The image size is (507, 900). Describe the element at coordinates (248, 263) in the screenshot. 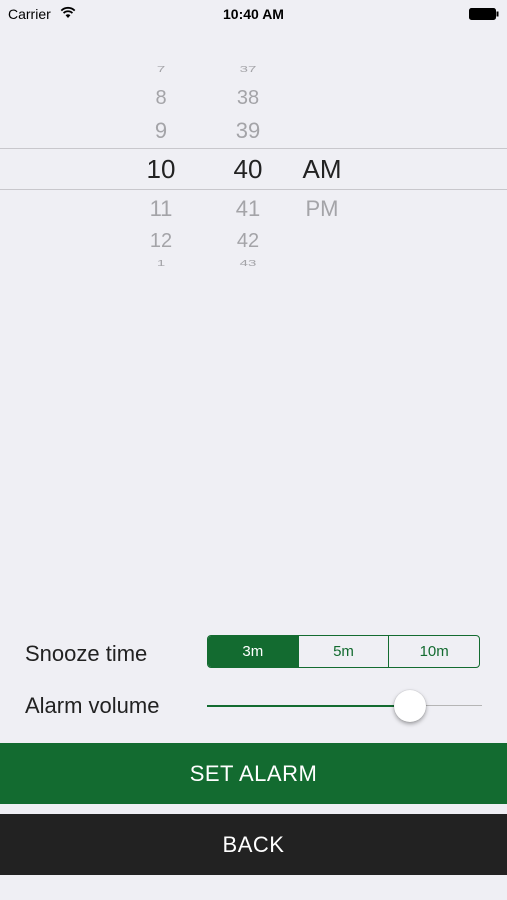

I see `minute-option: 43` at that location.